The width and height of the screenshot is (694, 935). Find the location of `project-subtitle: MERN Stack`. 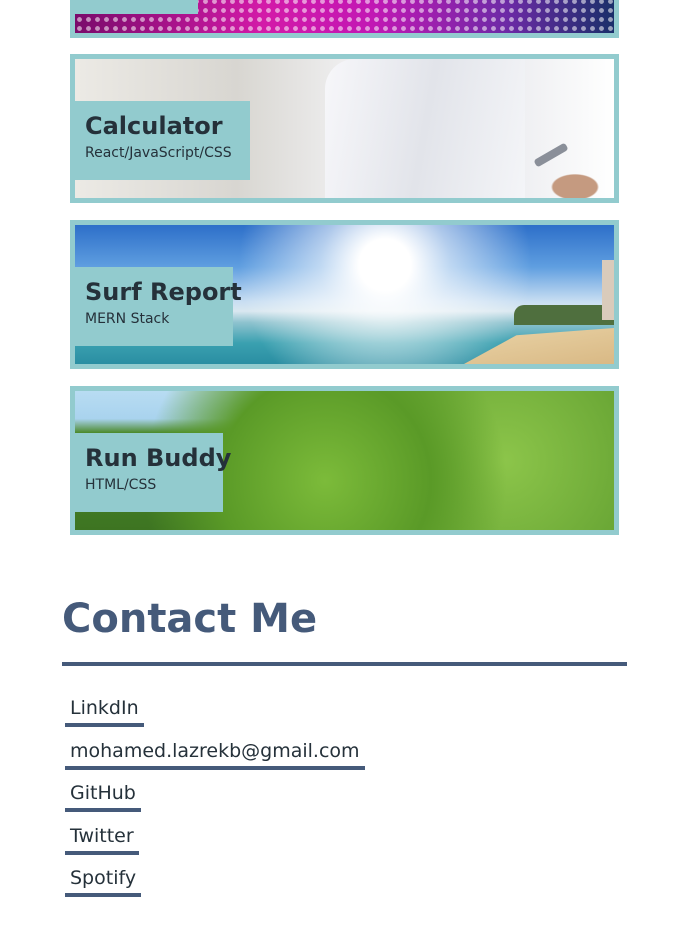

project-subtitle: MERN Stack is located at coordinates (127, 319).